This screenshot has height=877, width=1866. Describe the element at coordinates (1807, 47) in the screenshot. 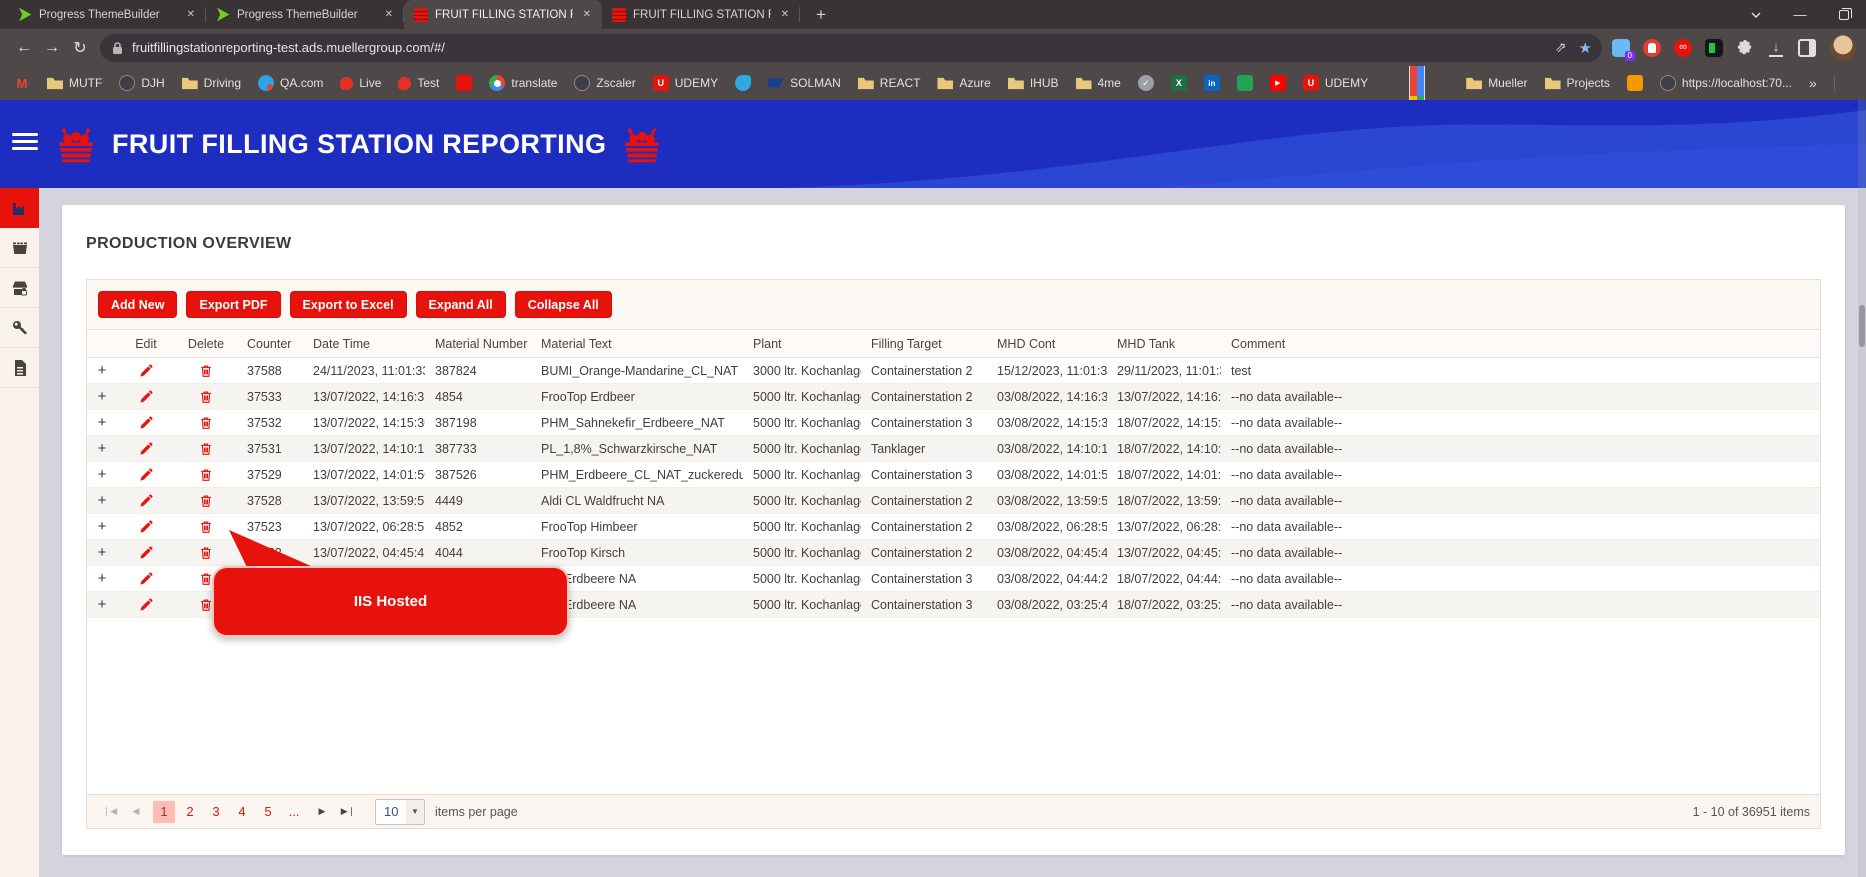

I see `side-panel-icon` at that location.